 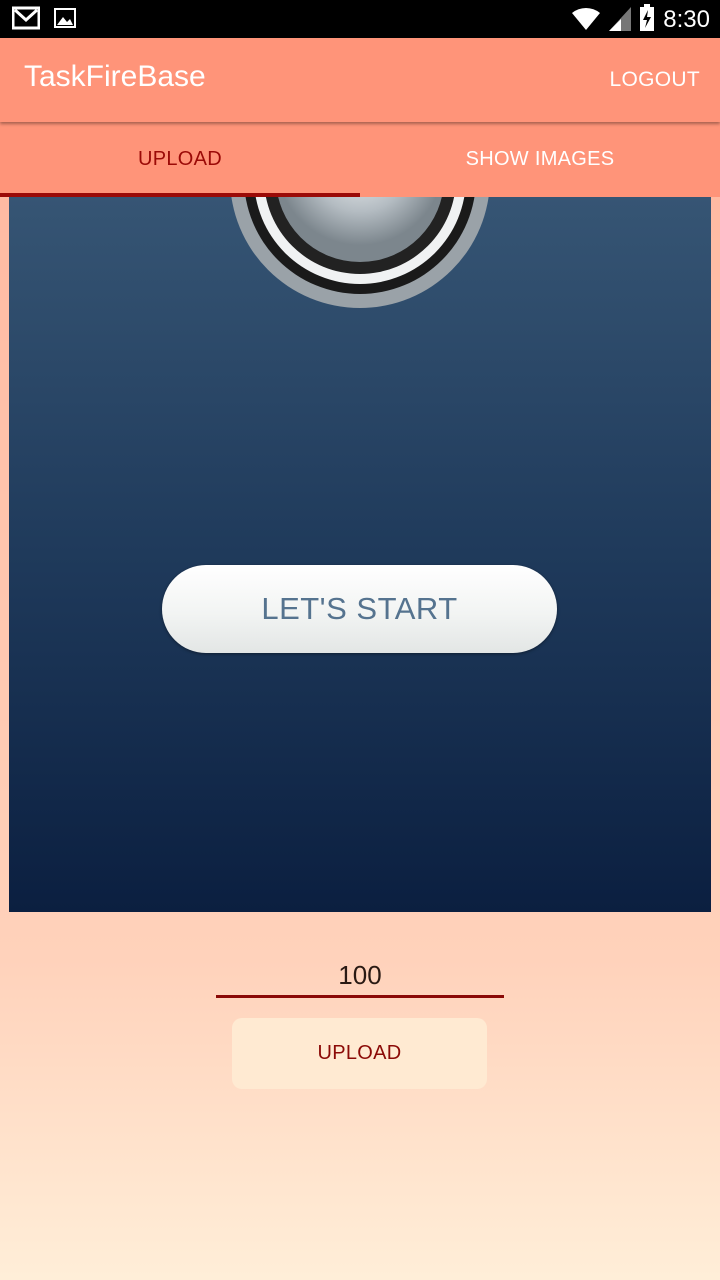 I want to click on system-icons: 8:30, so click(x=640, y=20).